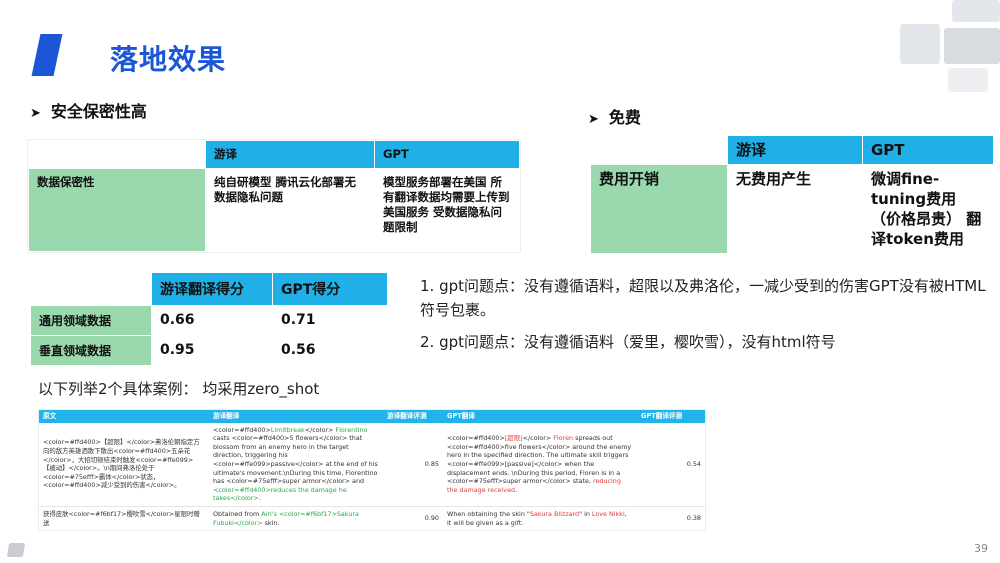 This screenshot has width=1000, height=563. Describe the element at coordinates (693, 518) in the screenshot. I see `case-gpt-score: 0.38` at that location.